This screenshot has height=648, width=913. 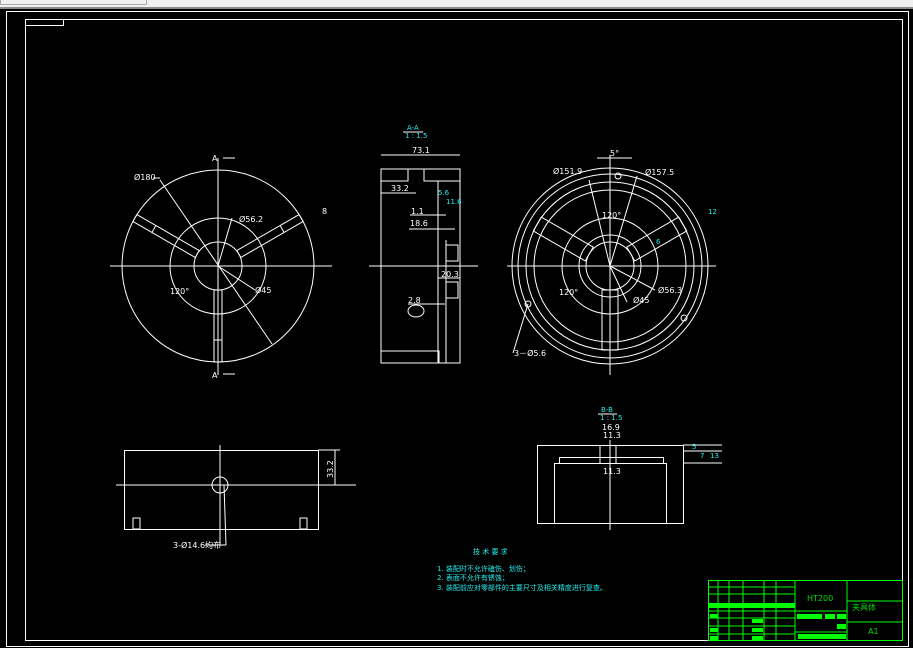 I want to click on dim-bb-d3: 11.3, so click(x=612, y=471).